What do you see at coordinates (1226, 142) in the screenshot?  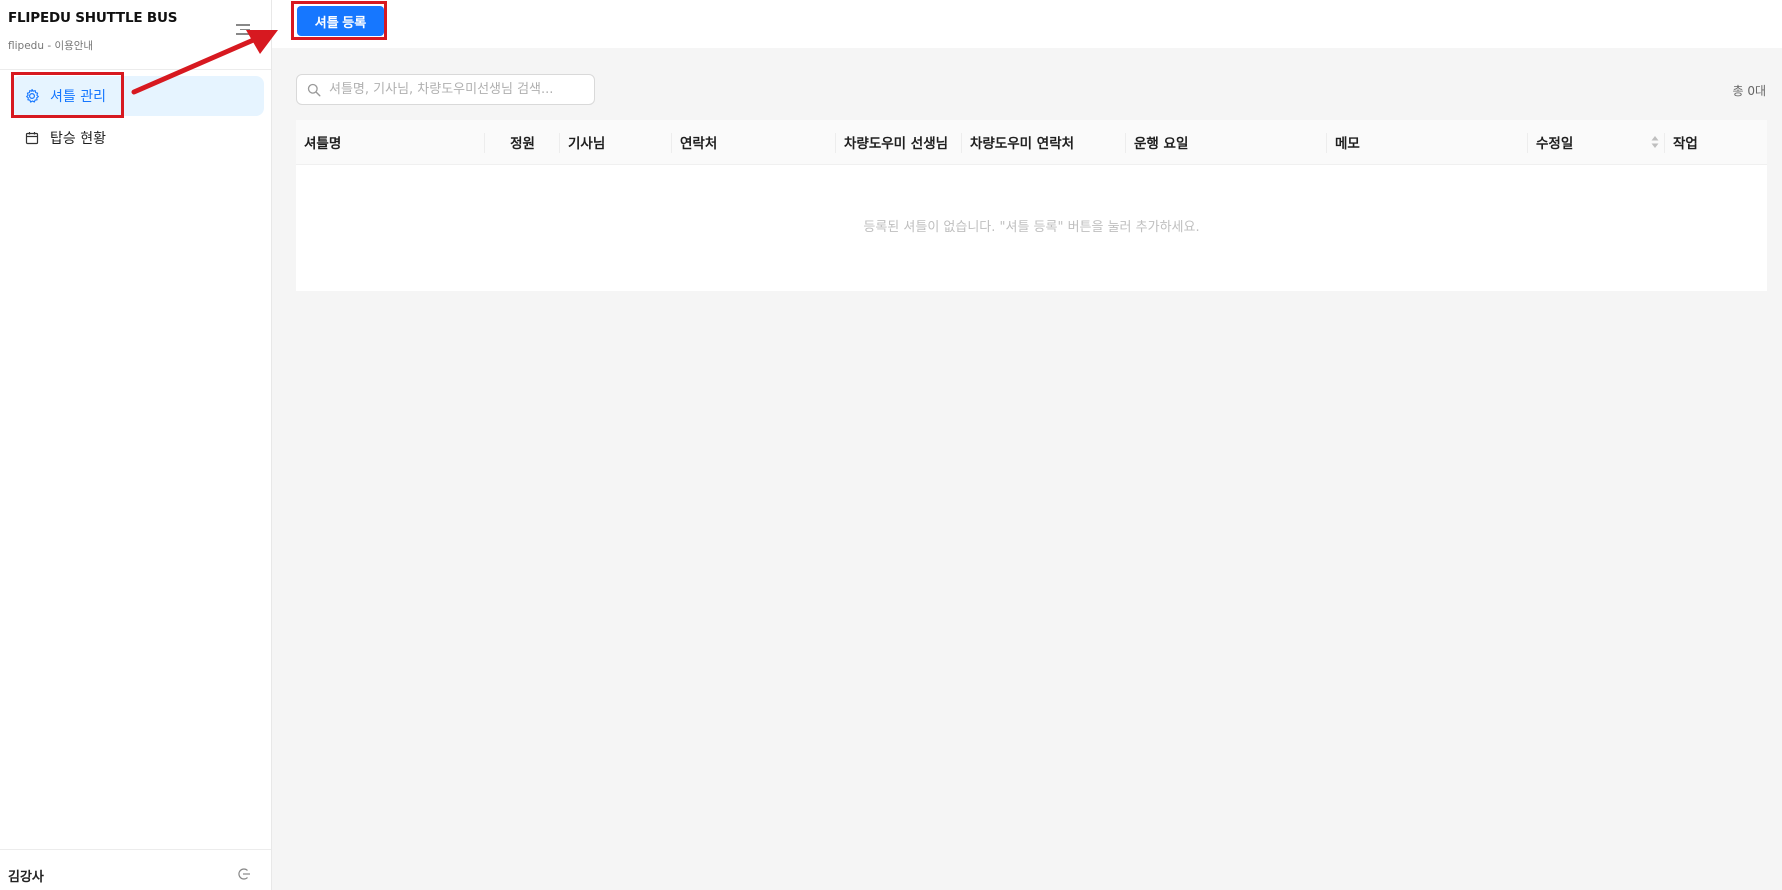 I see `column-header: 운행 요일` at bounding box center [1226, 142].